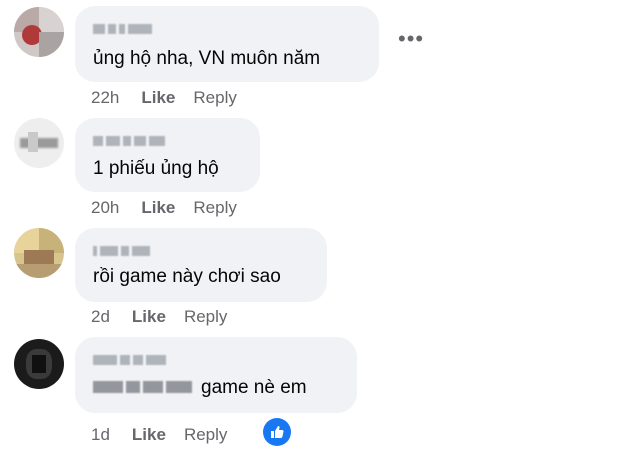 Image resolution: width=640 pixels, height=450 pixels. I want to click on comment-bubble: rồi game này chơi sao, so click(201, 265).